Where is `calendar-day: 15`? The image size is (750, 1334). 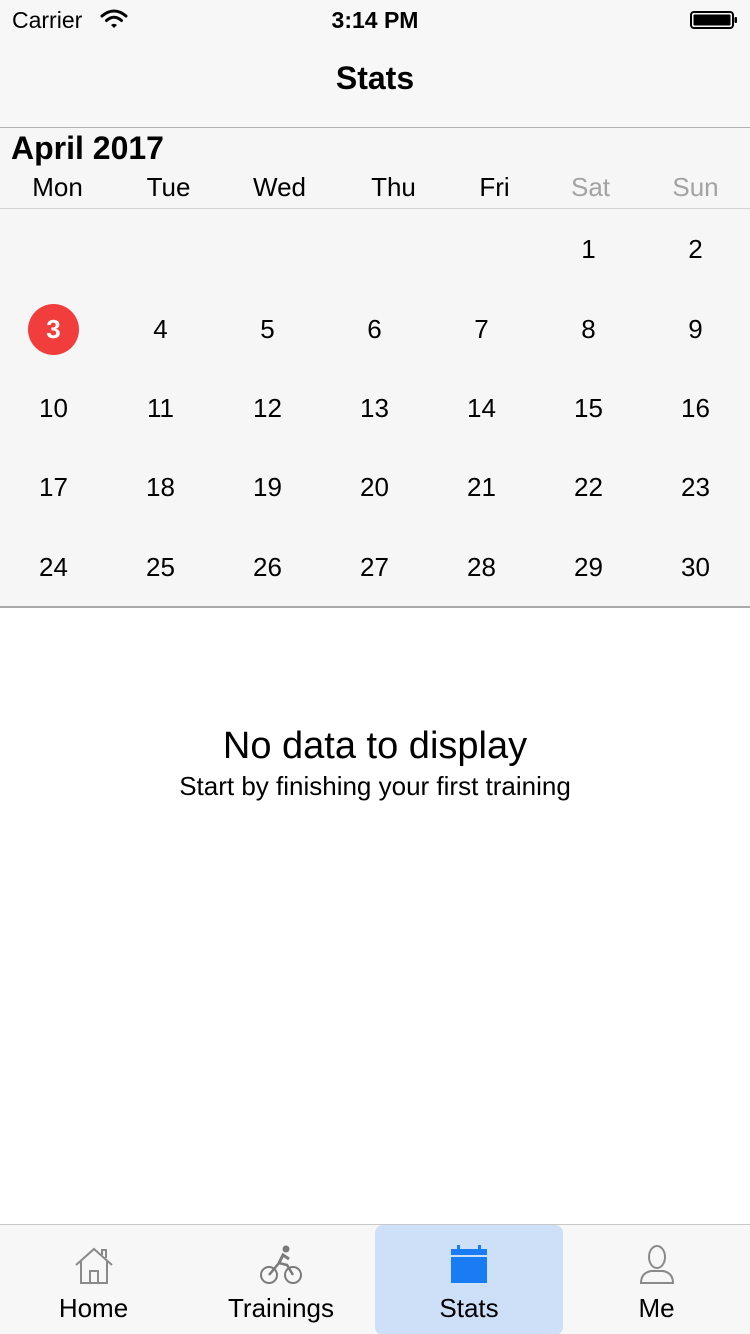
calendar-day: 15 is located at coordinates (588, 409).